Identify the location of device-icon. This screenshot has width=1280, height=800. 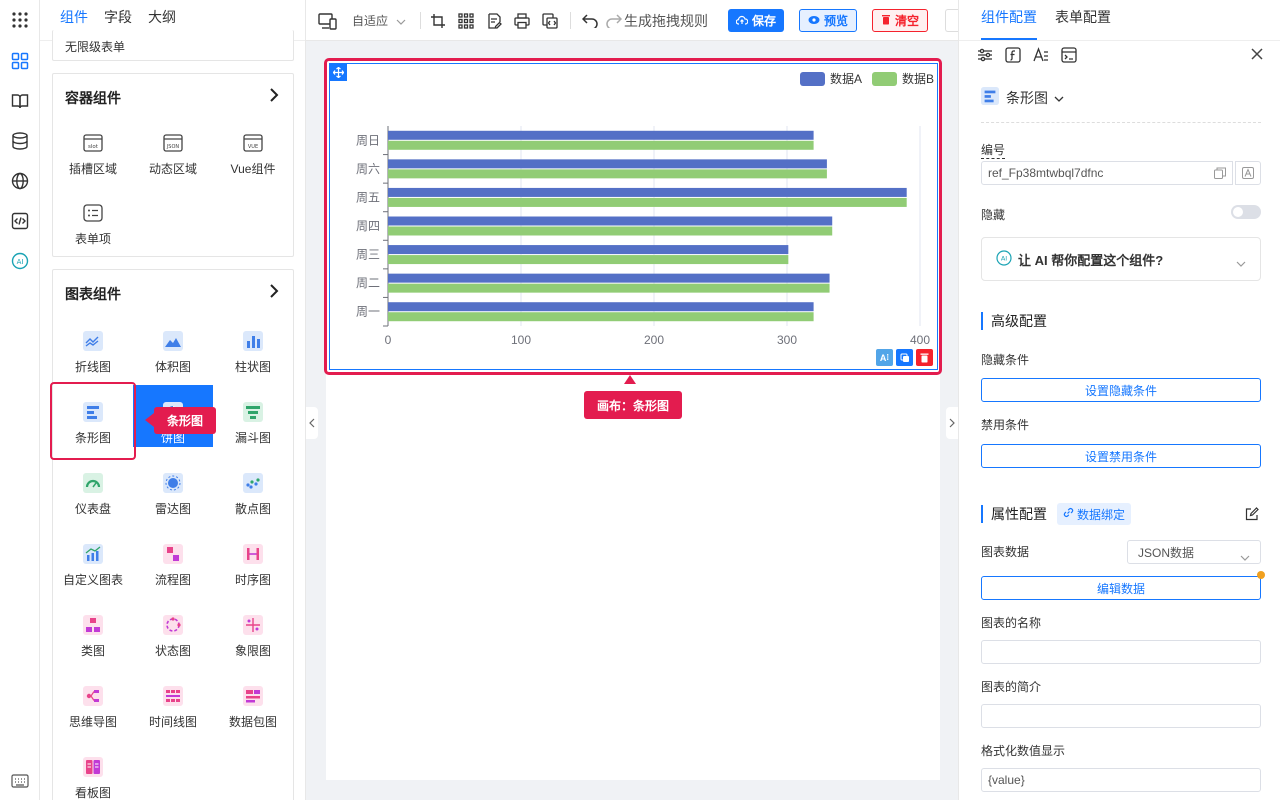
(328, 20).